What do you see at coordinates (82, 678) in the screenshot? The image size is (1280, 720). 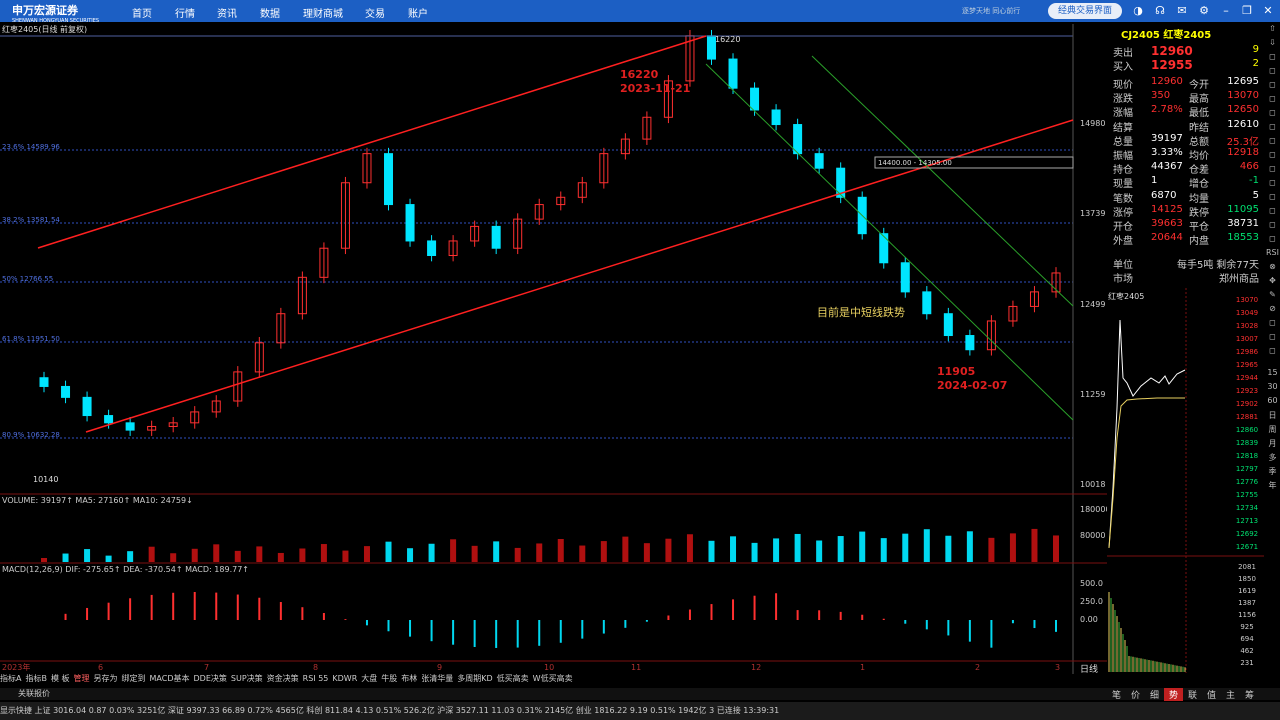 I see `indicator-tab: 管理` at bounding box center [82, 678].